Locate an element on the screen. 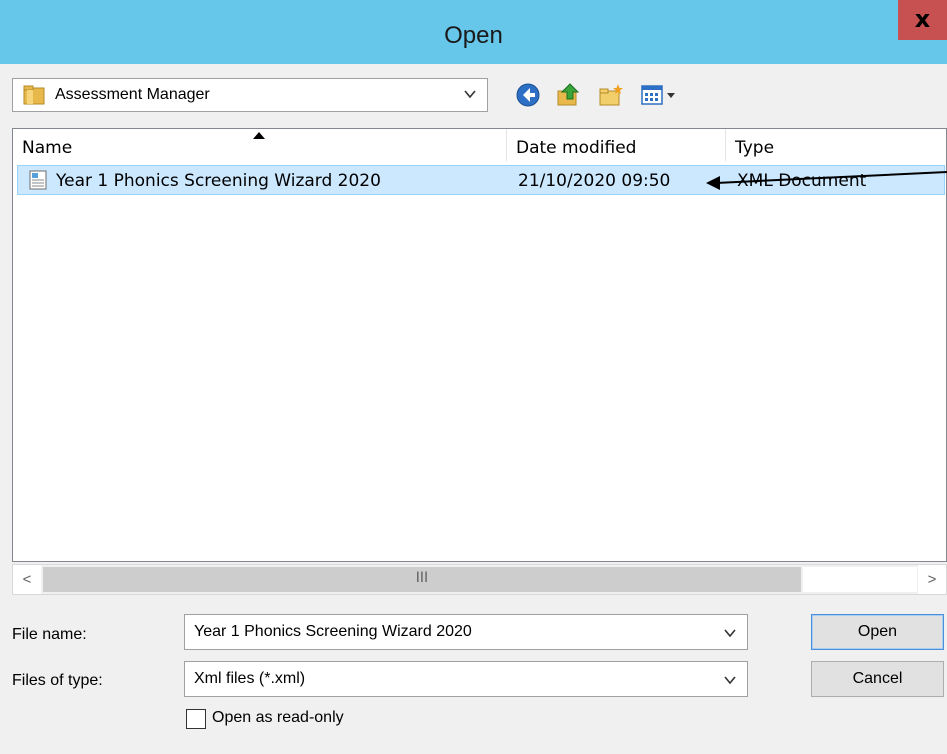 Image resolution: width=947 pixels, height=754 pixels. scrollbar-grip-icon: III is located at coordinates (422, 578).